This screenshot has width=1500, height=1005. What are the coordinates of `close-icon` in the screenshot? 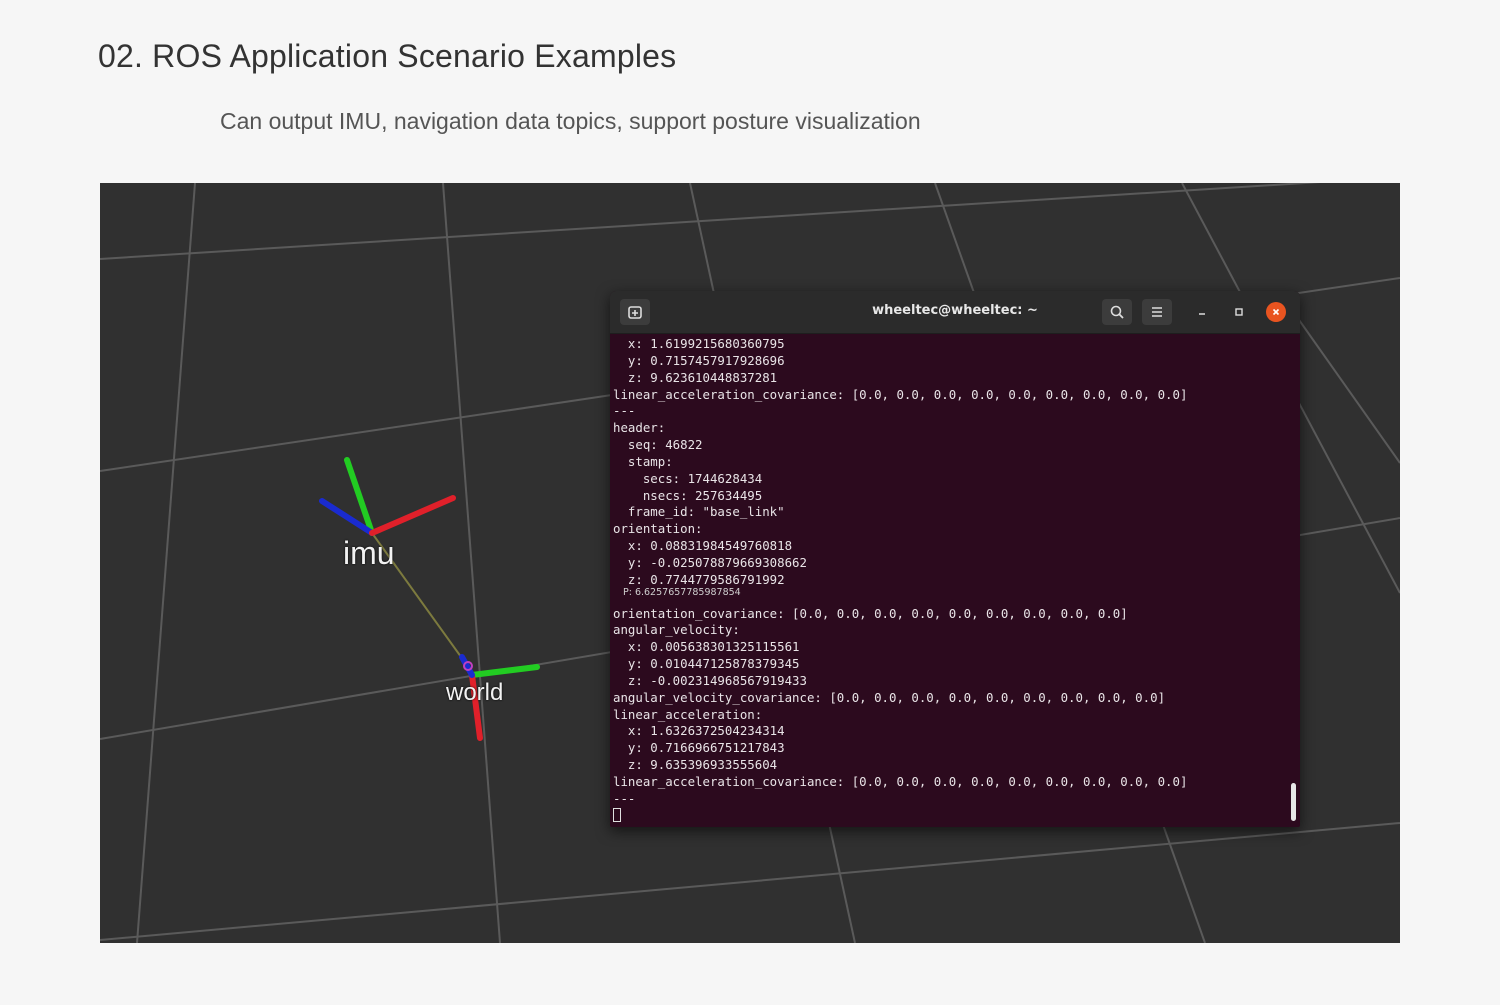 It's located at (1276, 312).